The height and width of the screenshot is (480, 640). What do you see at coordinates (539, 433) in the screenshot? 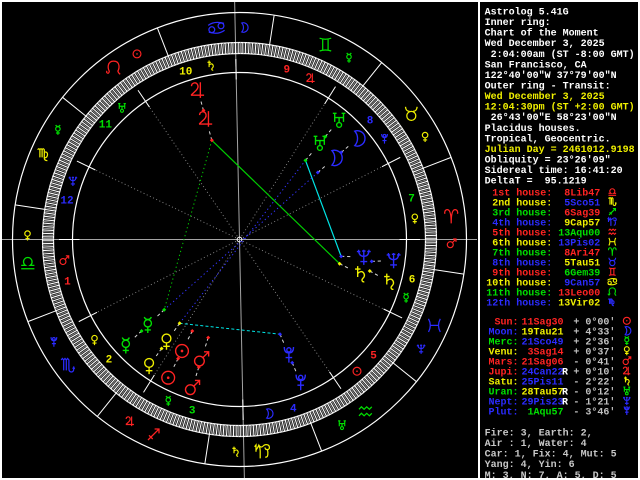
I see `svg-text: Fire: 3, Earth: 2,` at bounding box center [539, 433].